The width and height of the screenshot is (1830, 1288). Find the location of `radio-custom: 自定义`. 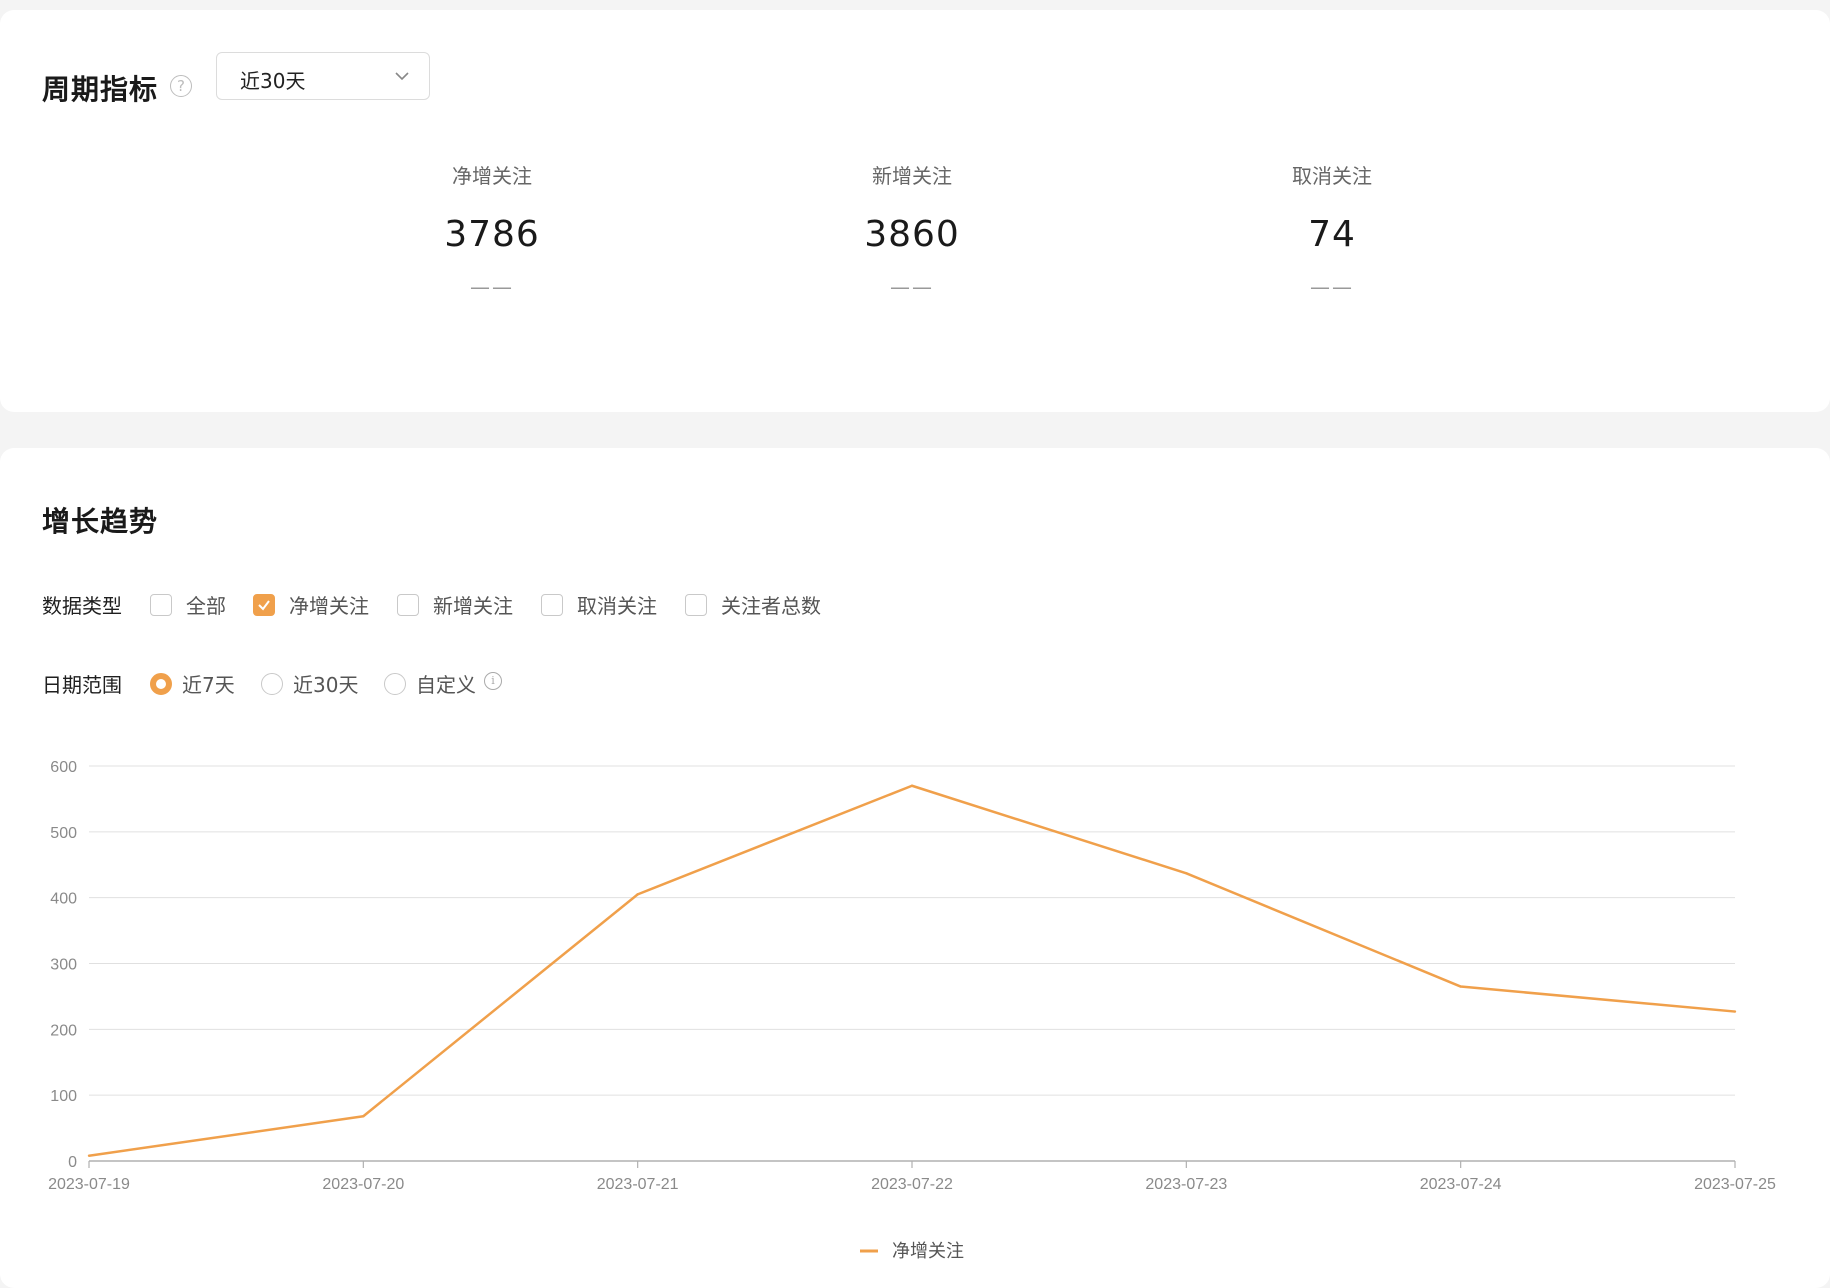

radio-custom: 自定义 is located at coordinates (430, 683).